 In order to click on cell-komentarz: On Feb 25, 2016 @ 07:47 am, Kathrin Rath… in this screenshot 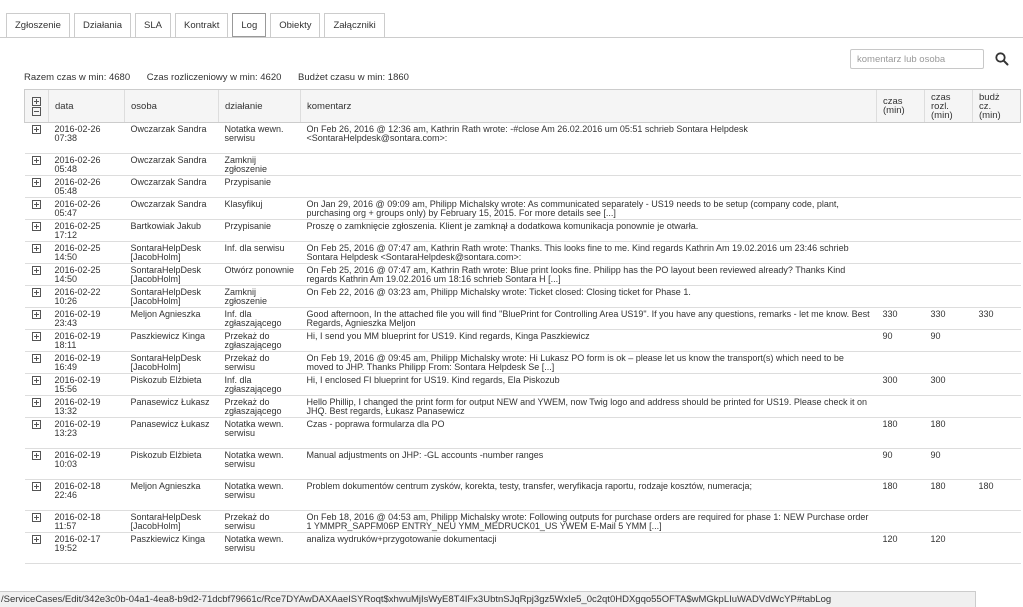, I will do `click(588, 274)`.